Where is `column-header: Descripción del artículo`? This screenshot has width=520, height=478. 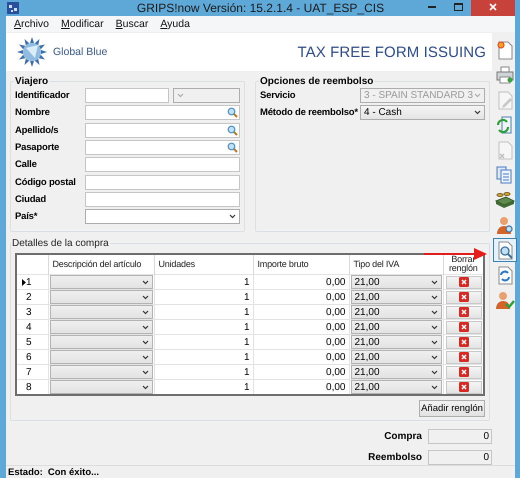
column-header: Descripción del artículo is located at coordinates (101, 264).